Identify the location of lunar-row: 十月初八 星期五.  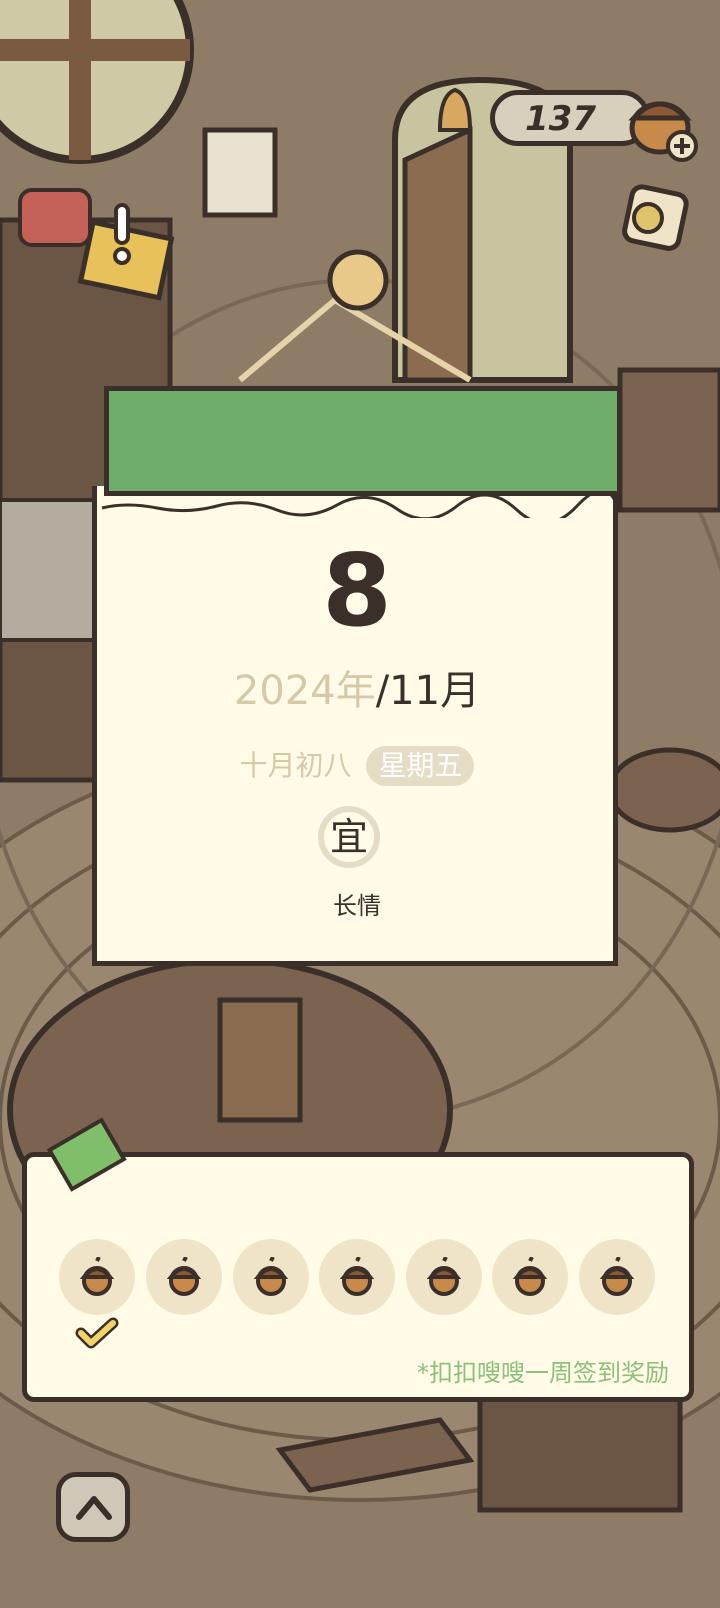
(357, 766).